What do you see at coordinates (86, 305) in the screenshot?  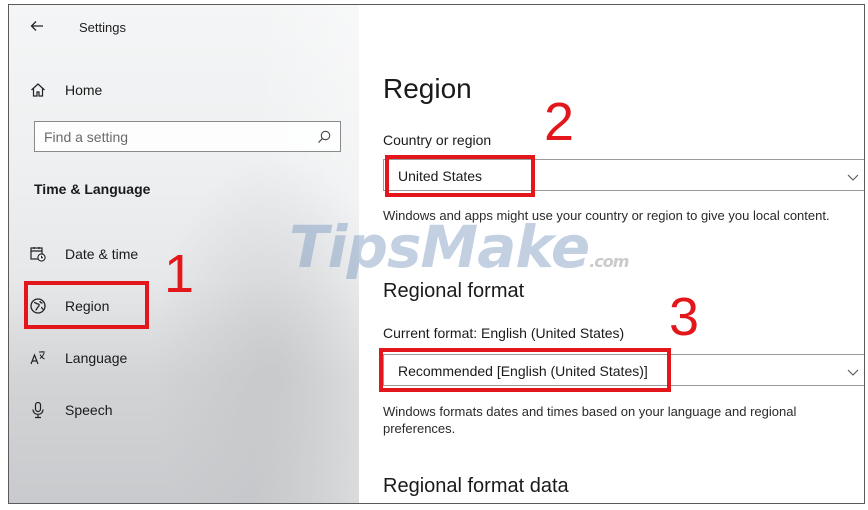 I see `annotation-box-region` at bounding box center [86, 305].